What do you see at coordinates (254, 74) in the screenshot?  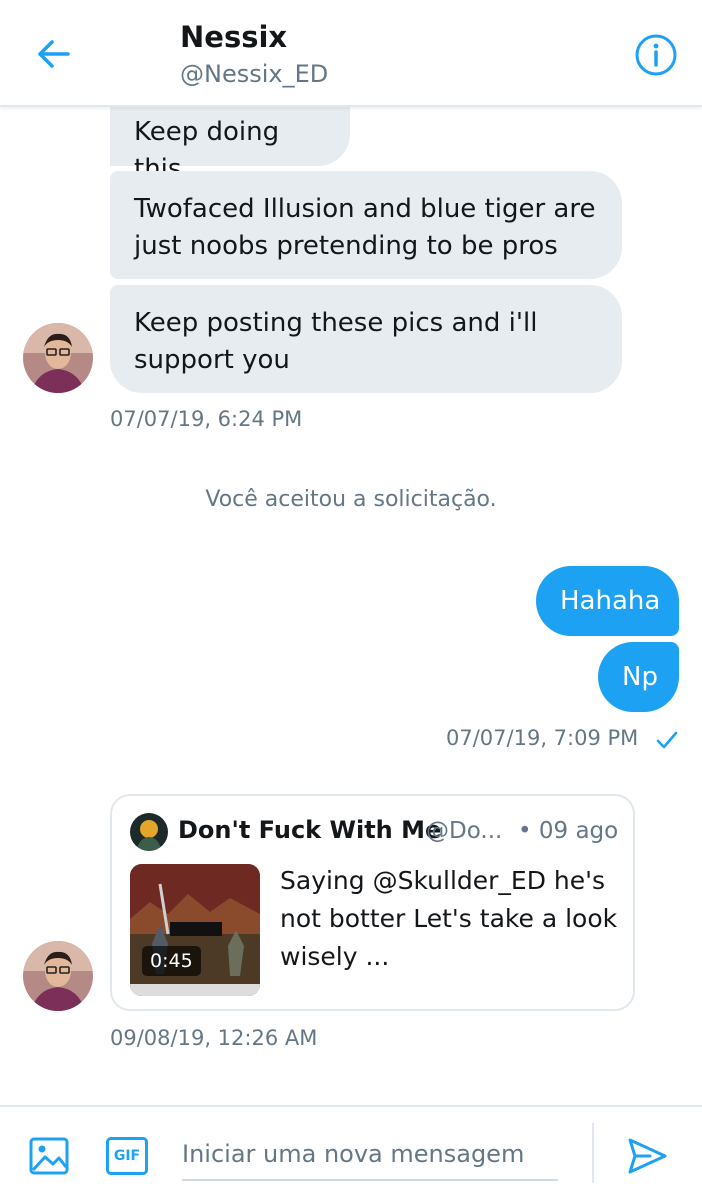 I see `conversation-handle: @Nessix_ED` at bounding box center [254, 74].